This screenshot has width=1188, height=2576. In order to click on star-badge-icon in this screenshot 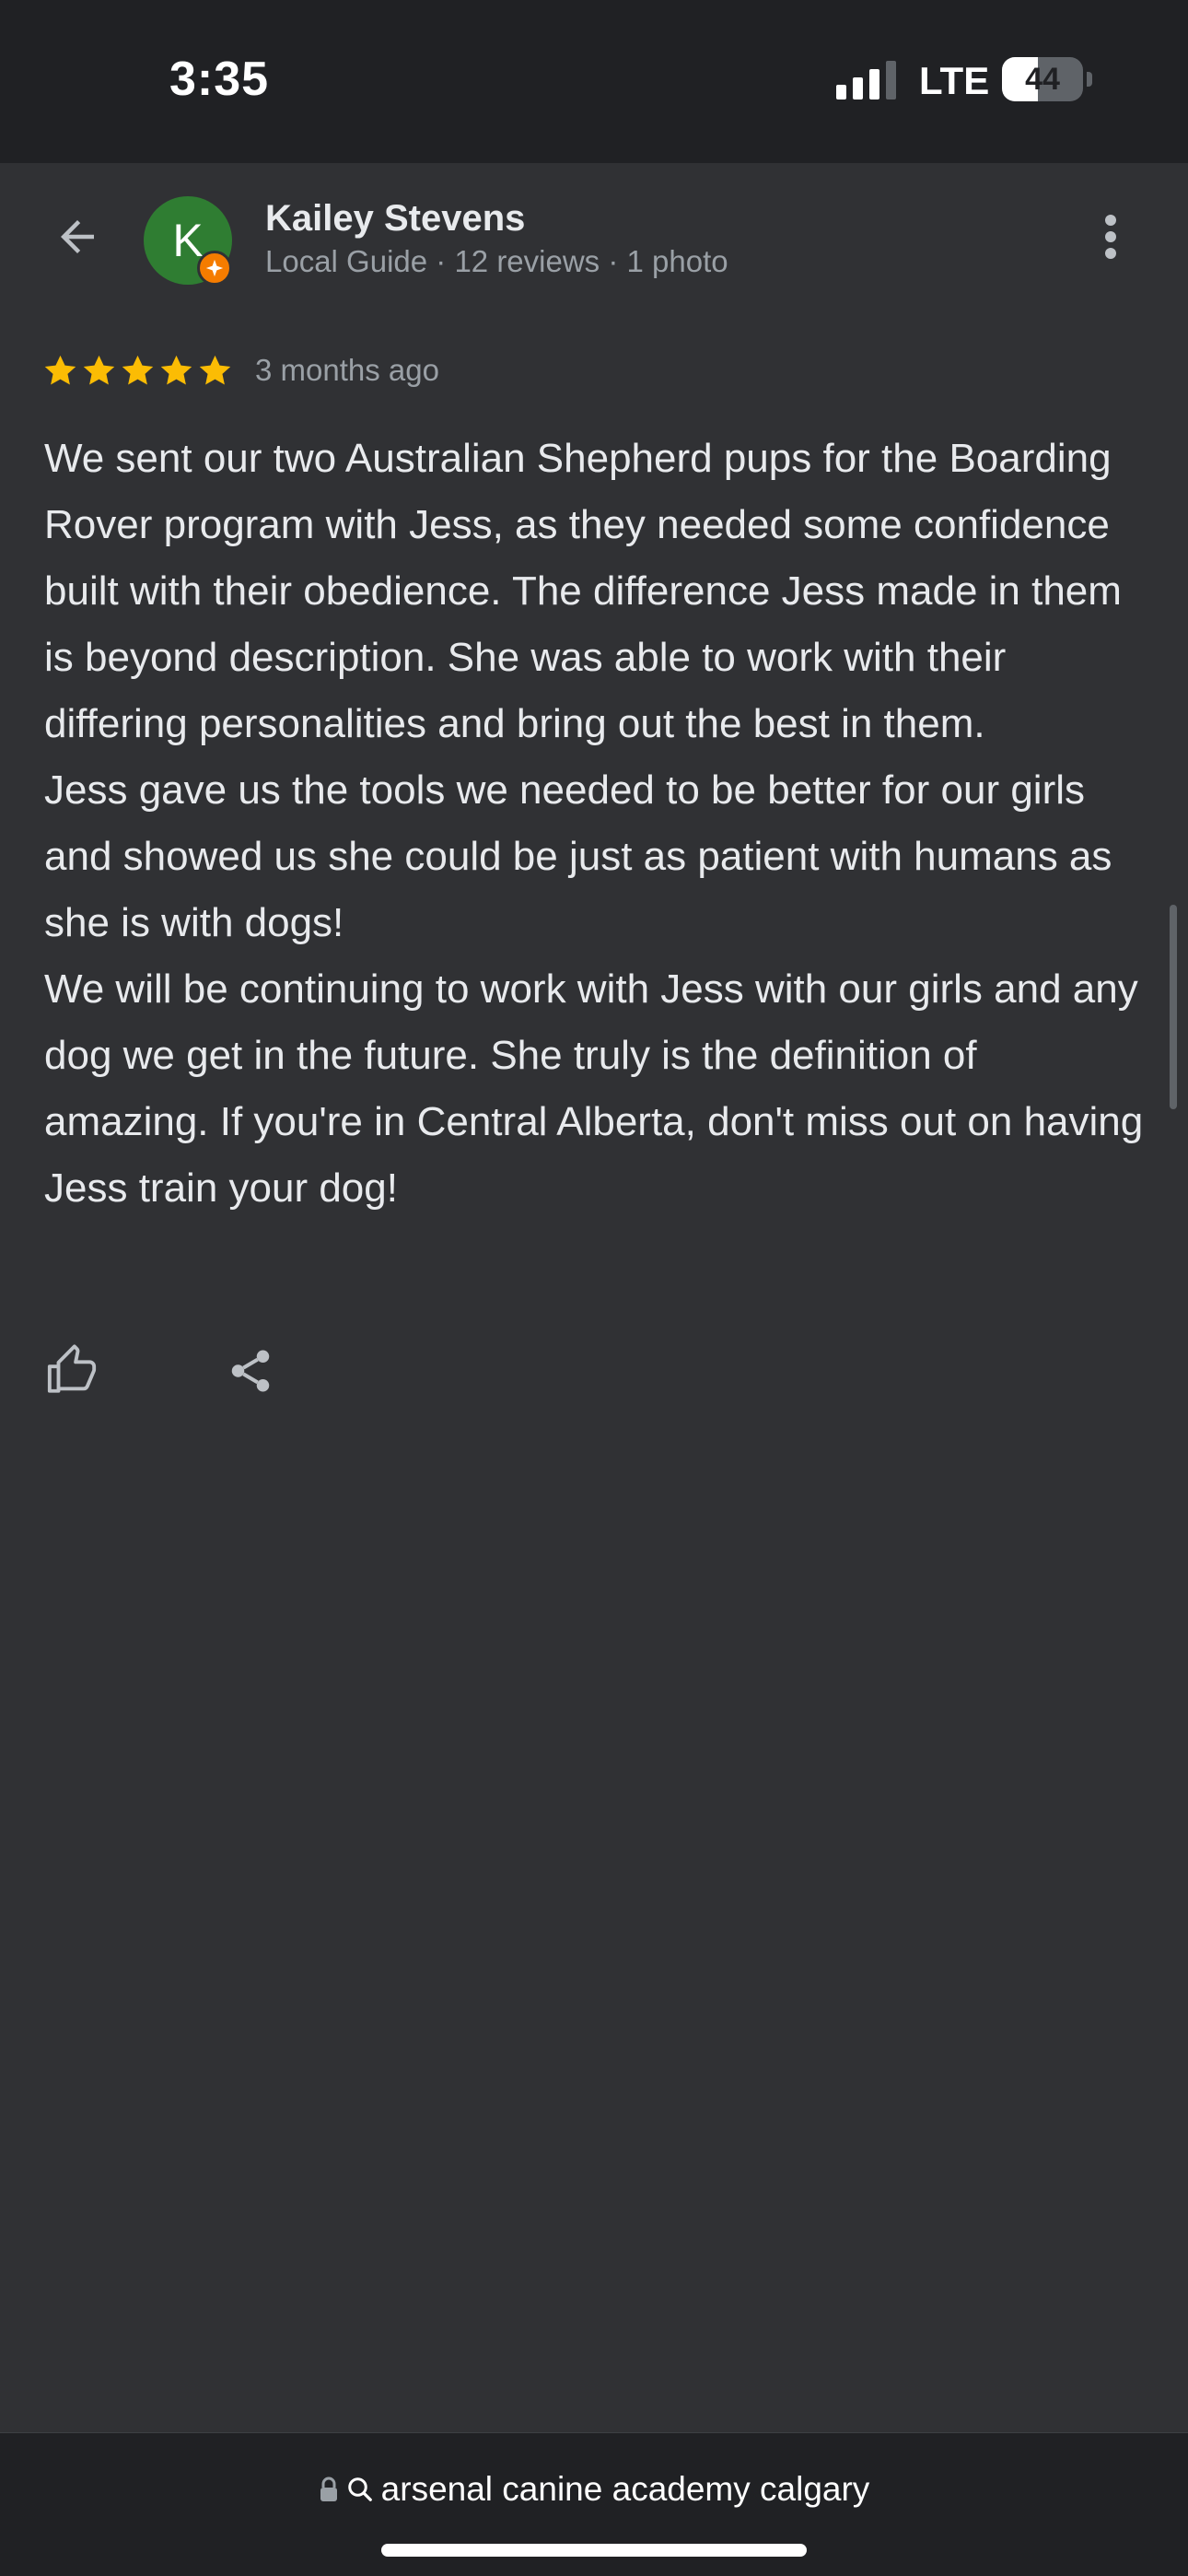, I will do `click(214, 268)`.